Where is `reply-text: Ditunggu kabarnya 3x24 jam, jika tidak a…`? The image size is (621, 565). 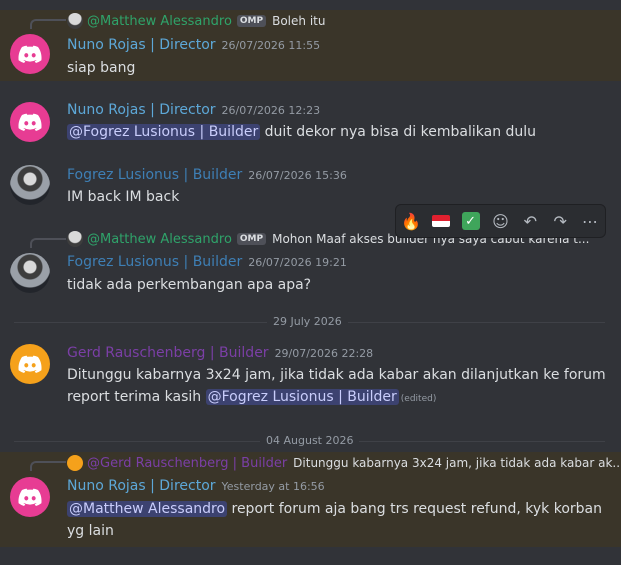 reply-text: Ditunggu kabarnya 3x24 jam, jika tidak a… is located at coordinates (457, 463).